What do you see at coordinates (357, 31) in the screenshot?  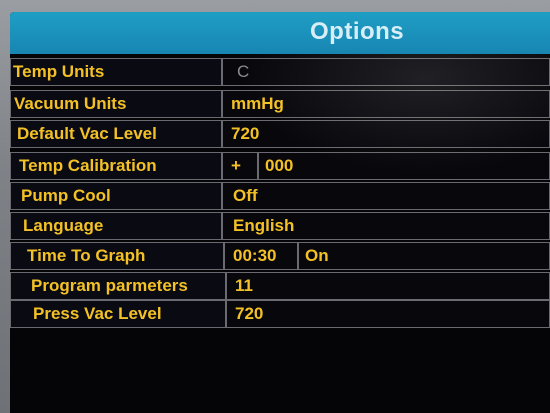 I see `screen-title: Options` at bounding box center [357, 31].